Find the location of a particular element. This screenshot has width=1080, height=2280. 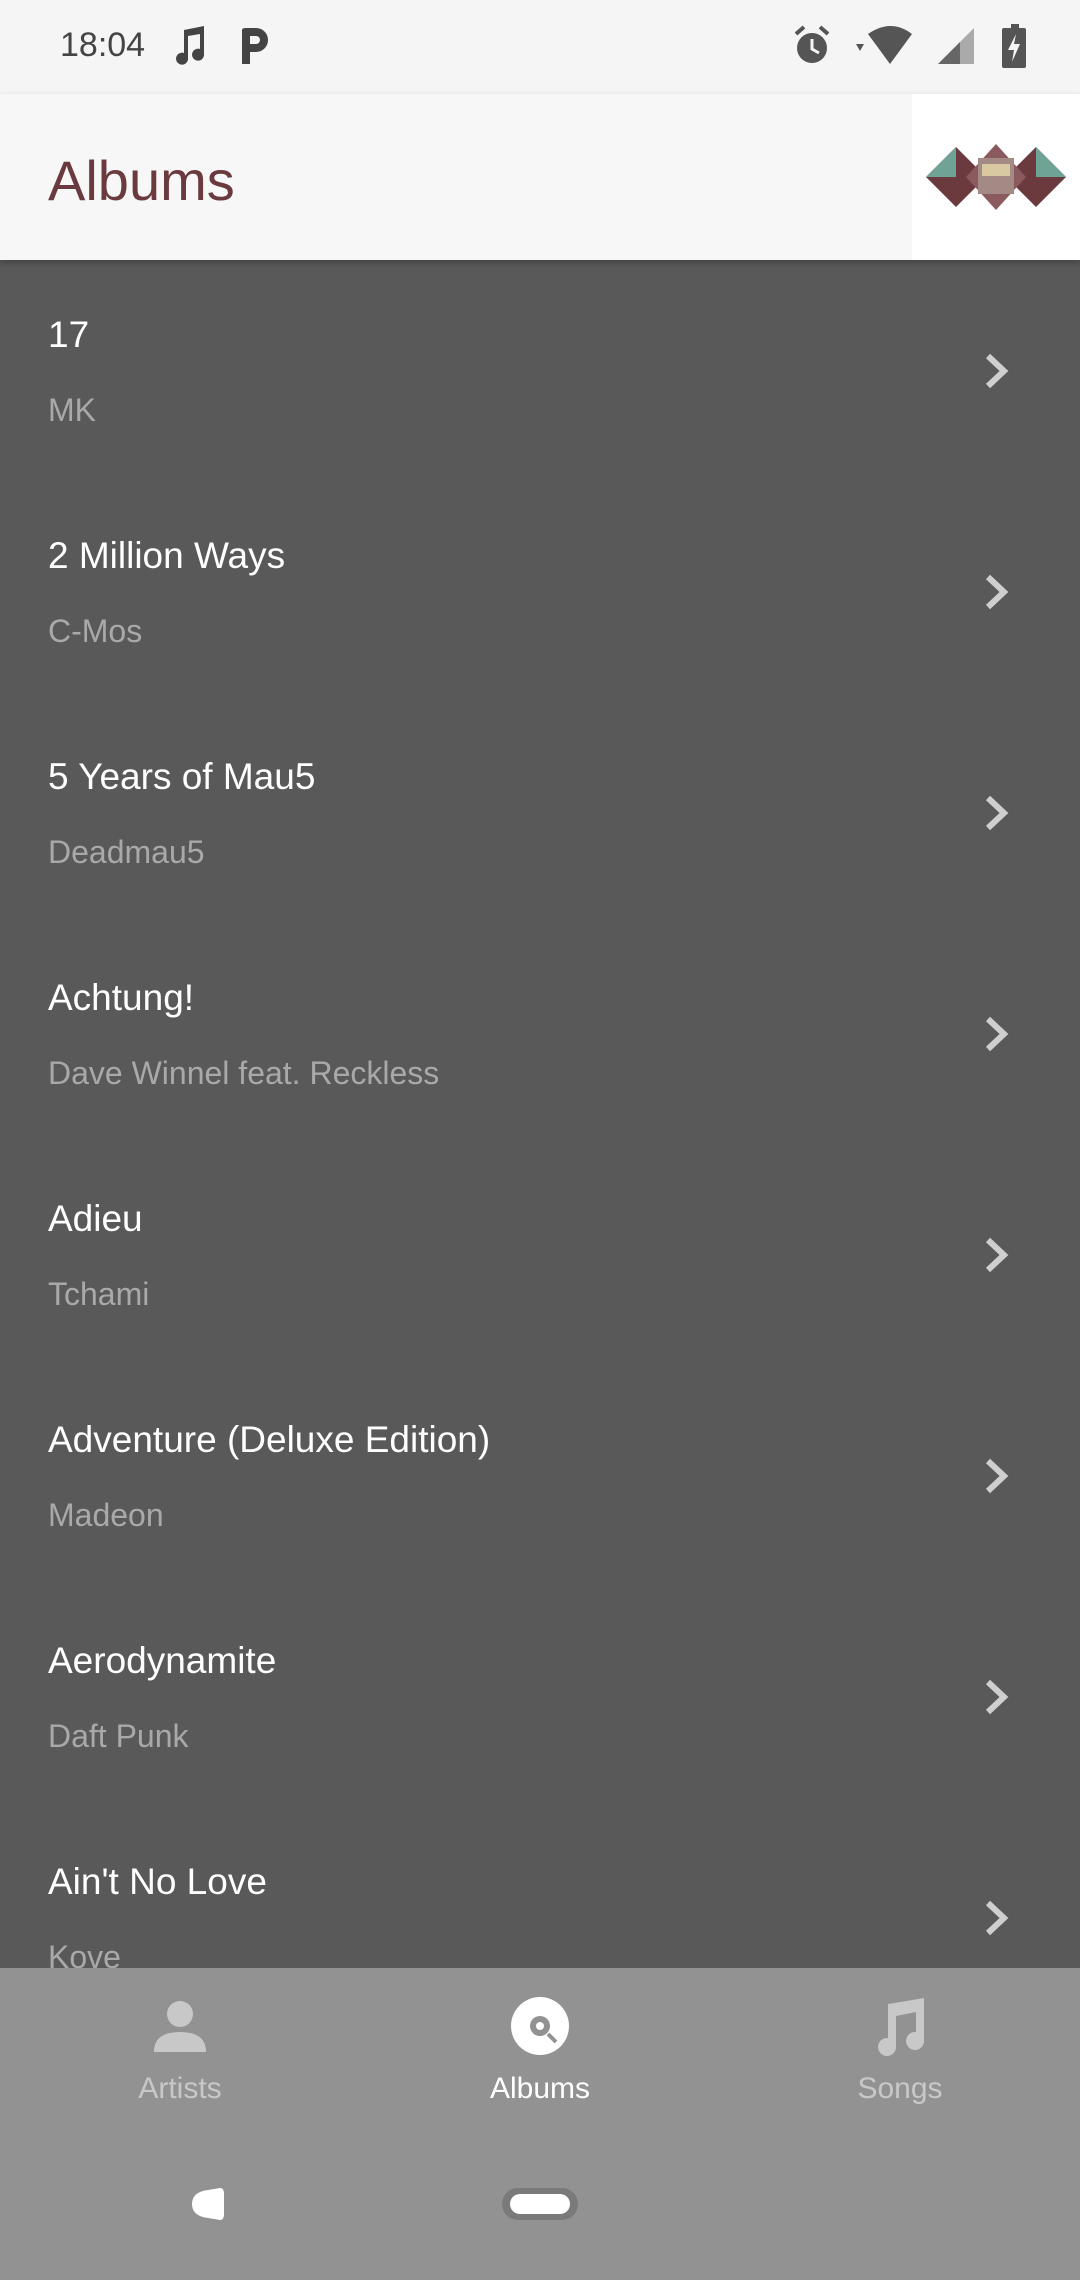

bottom-navigation: Artists Albums Songs is located at coordinates (540, 2056).